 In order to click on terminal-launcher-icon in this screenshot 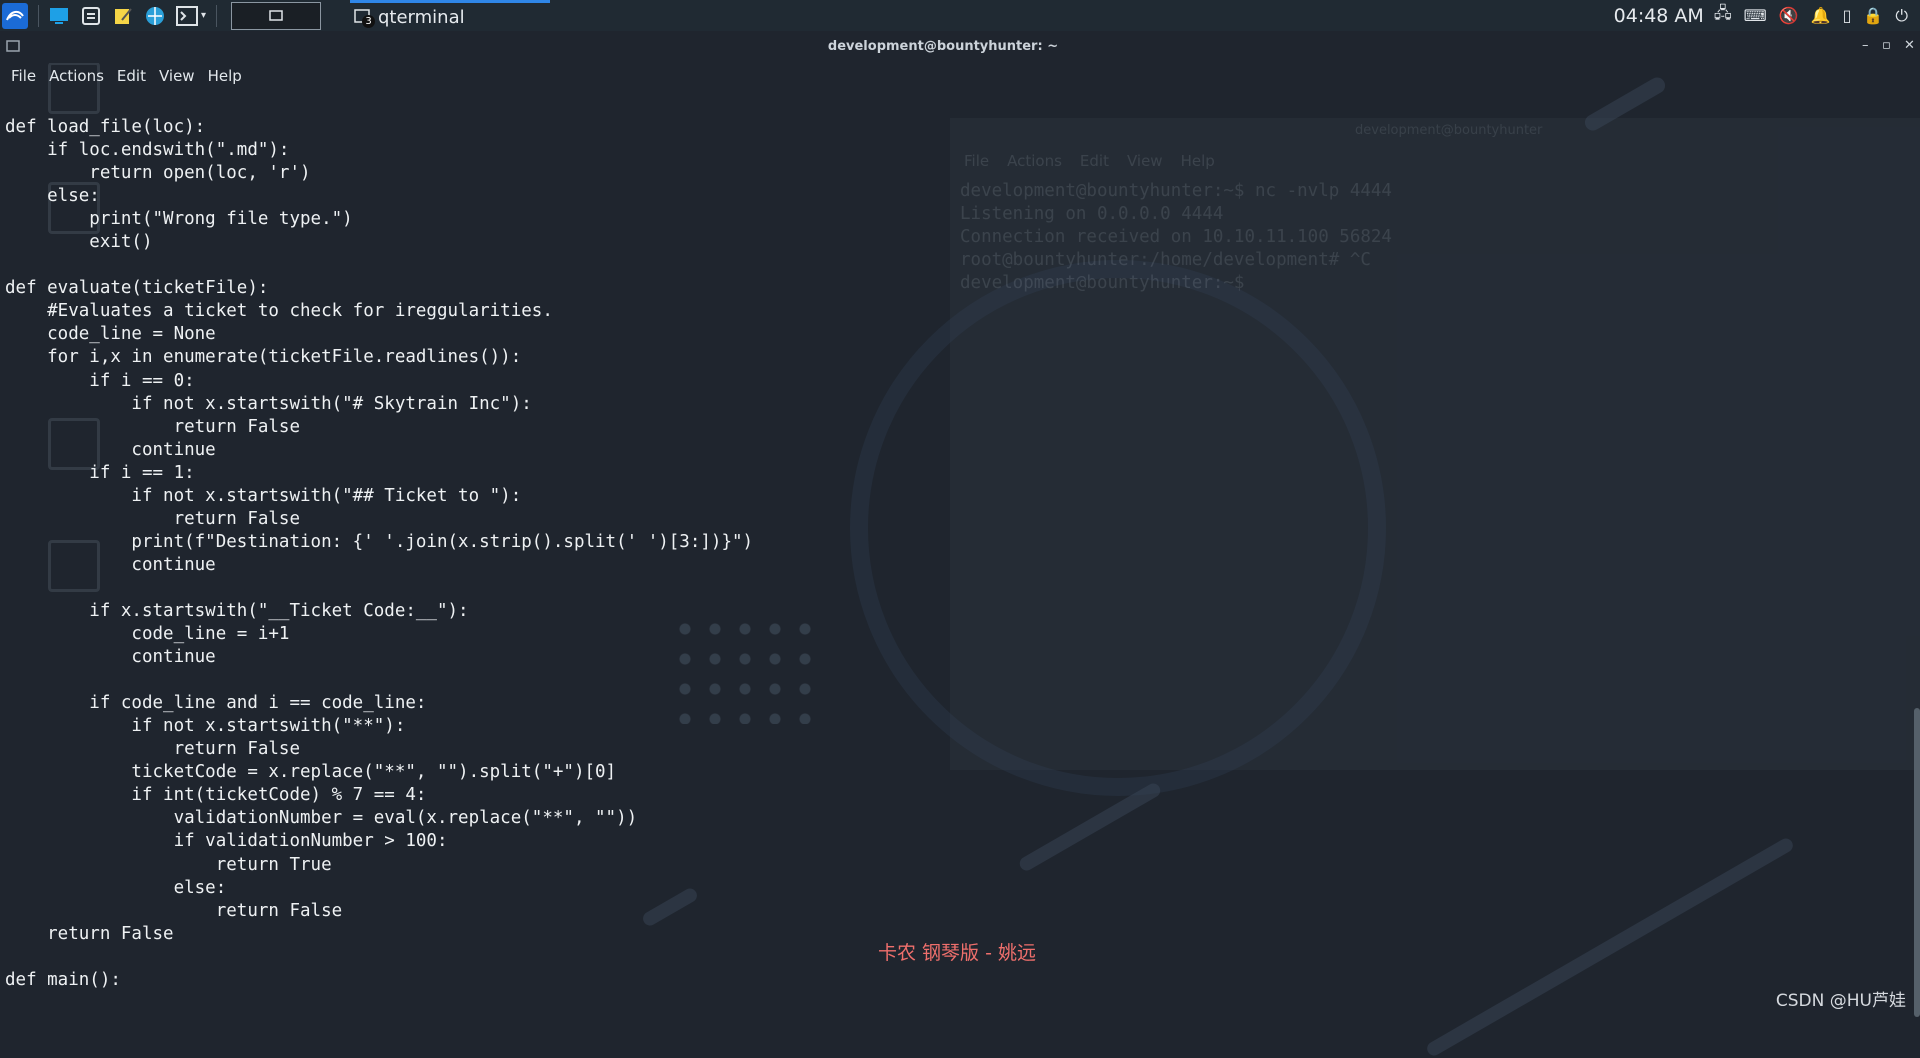, I will do `click(187, 16)`.